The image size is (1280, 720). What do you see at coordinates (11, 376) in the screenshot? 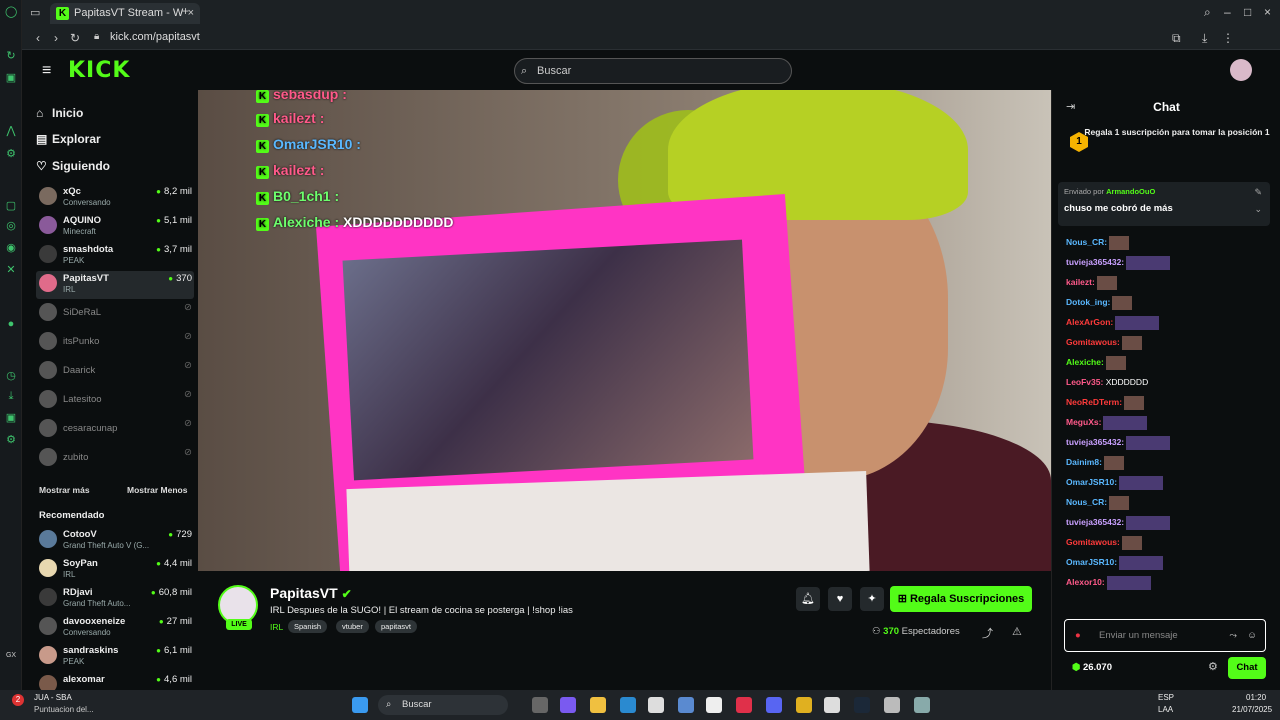
I see `history-icon: ◷` at bounding box center [11, 376].